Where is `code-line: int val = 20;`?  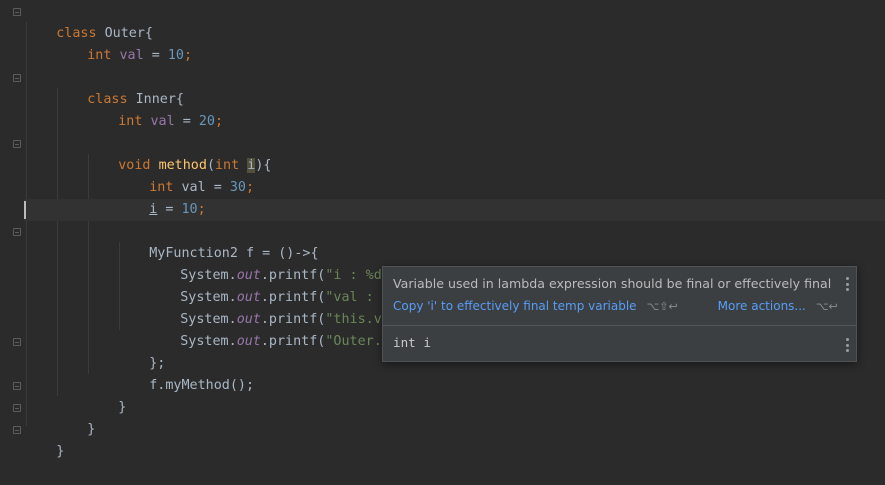
code-line: int val = 20; is located at coordinates (154, 109).